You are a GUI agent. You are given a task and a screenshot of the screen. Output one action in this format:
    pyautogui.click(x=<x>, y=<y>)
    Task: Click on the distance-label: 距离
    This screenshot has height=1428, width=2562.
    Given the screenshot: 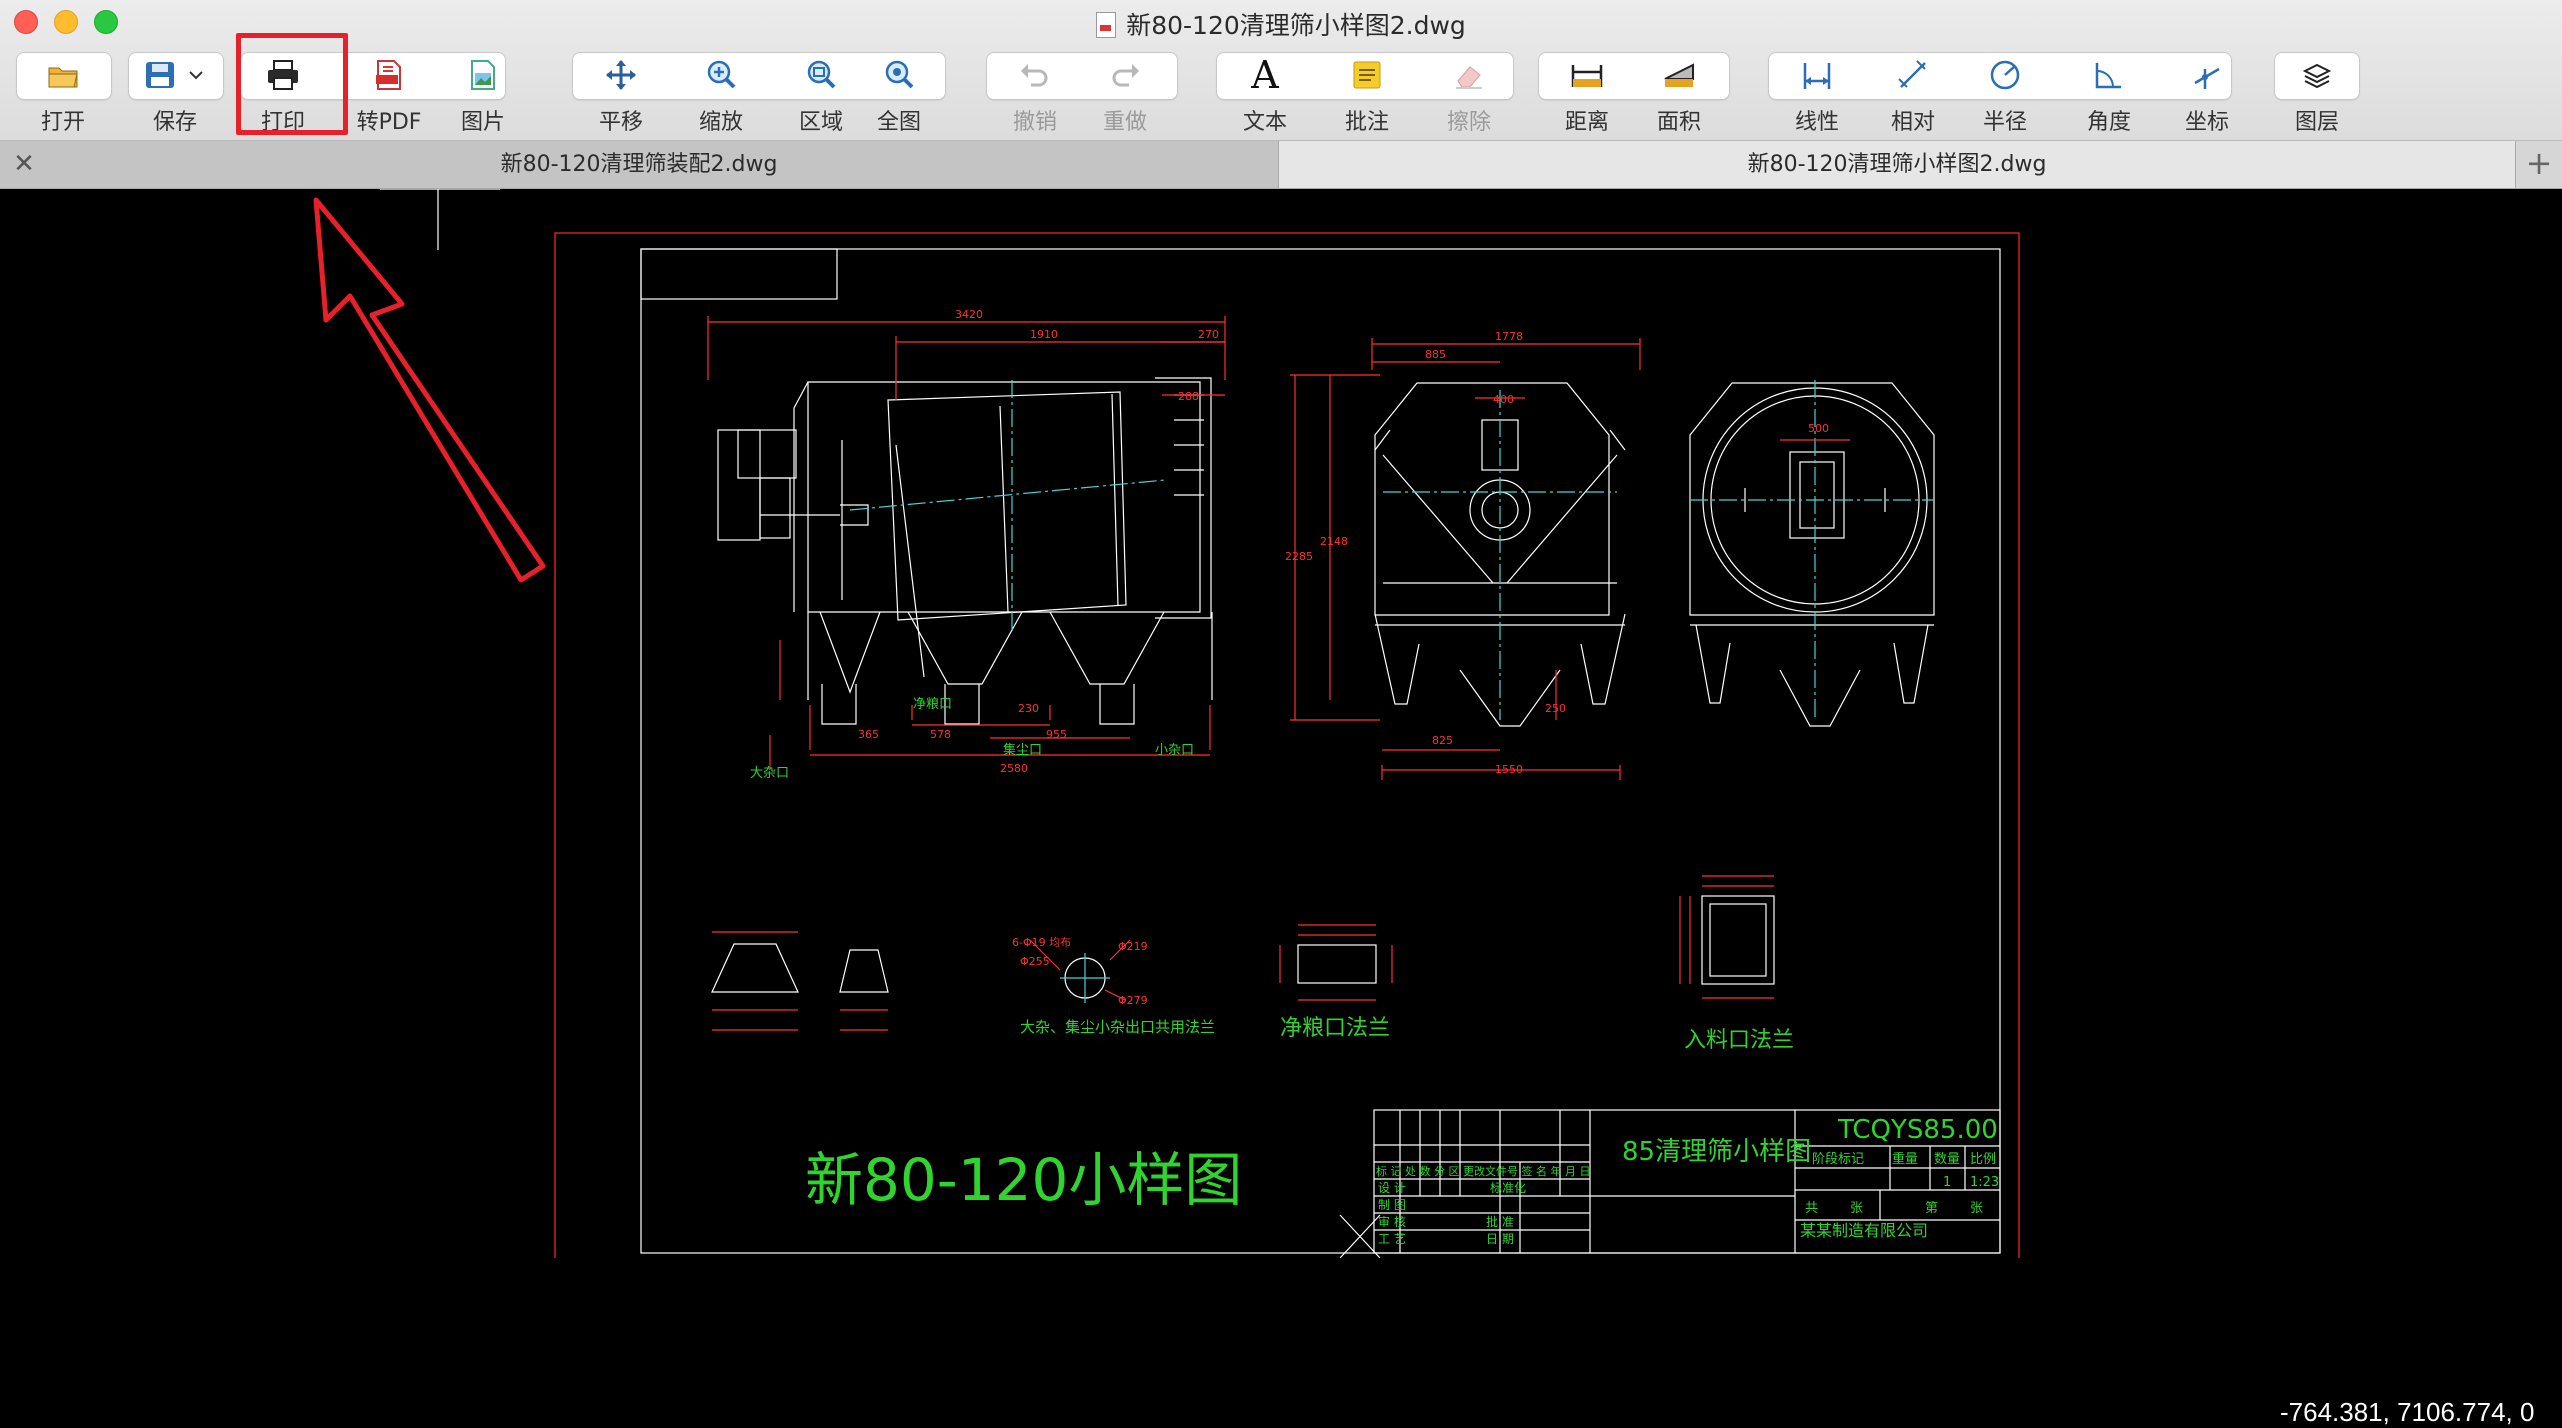 What is the action you would take?
    pyautogui.click(x=1586, y=122)
    